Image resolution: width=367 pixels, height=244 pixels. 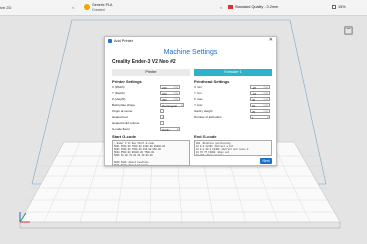 I want to click on app-logo-icon, so click(x=348, y=30).